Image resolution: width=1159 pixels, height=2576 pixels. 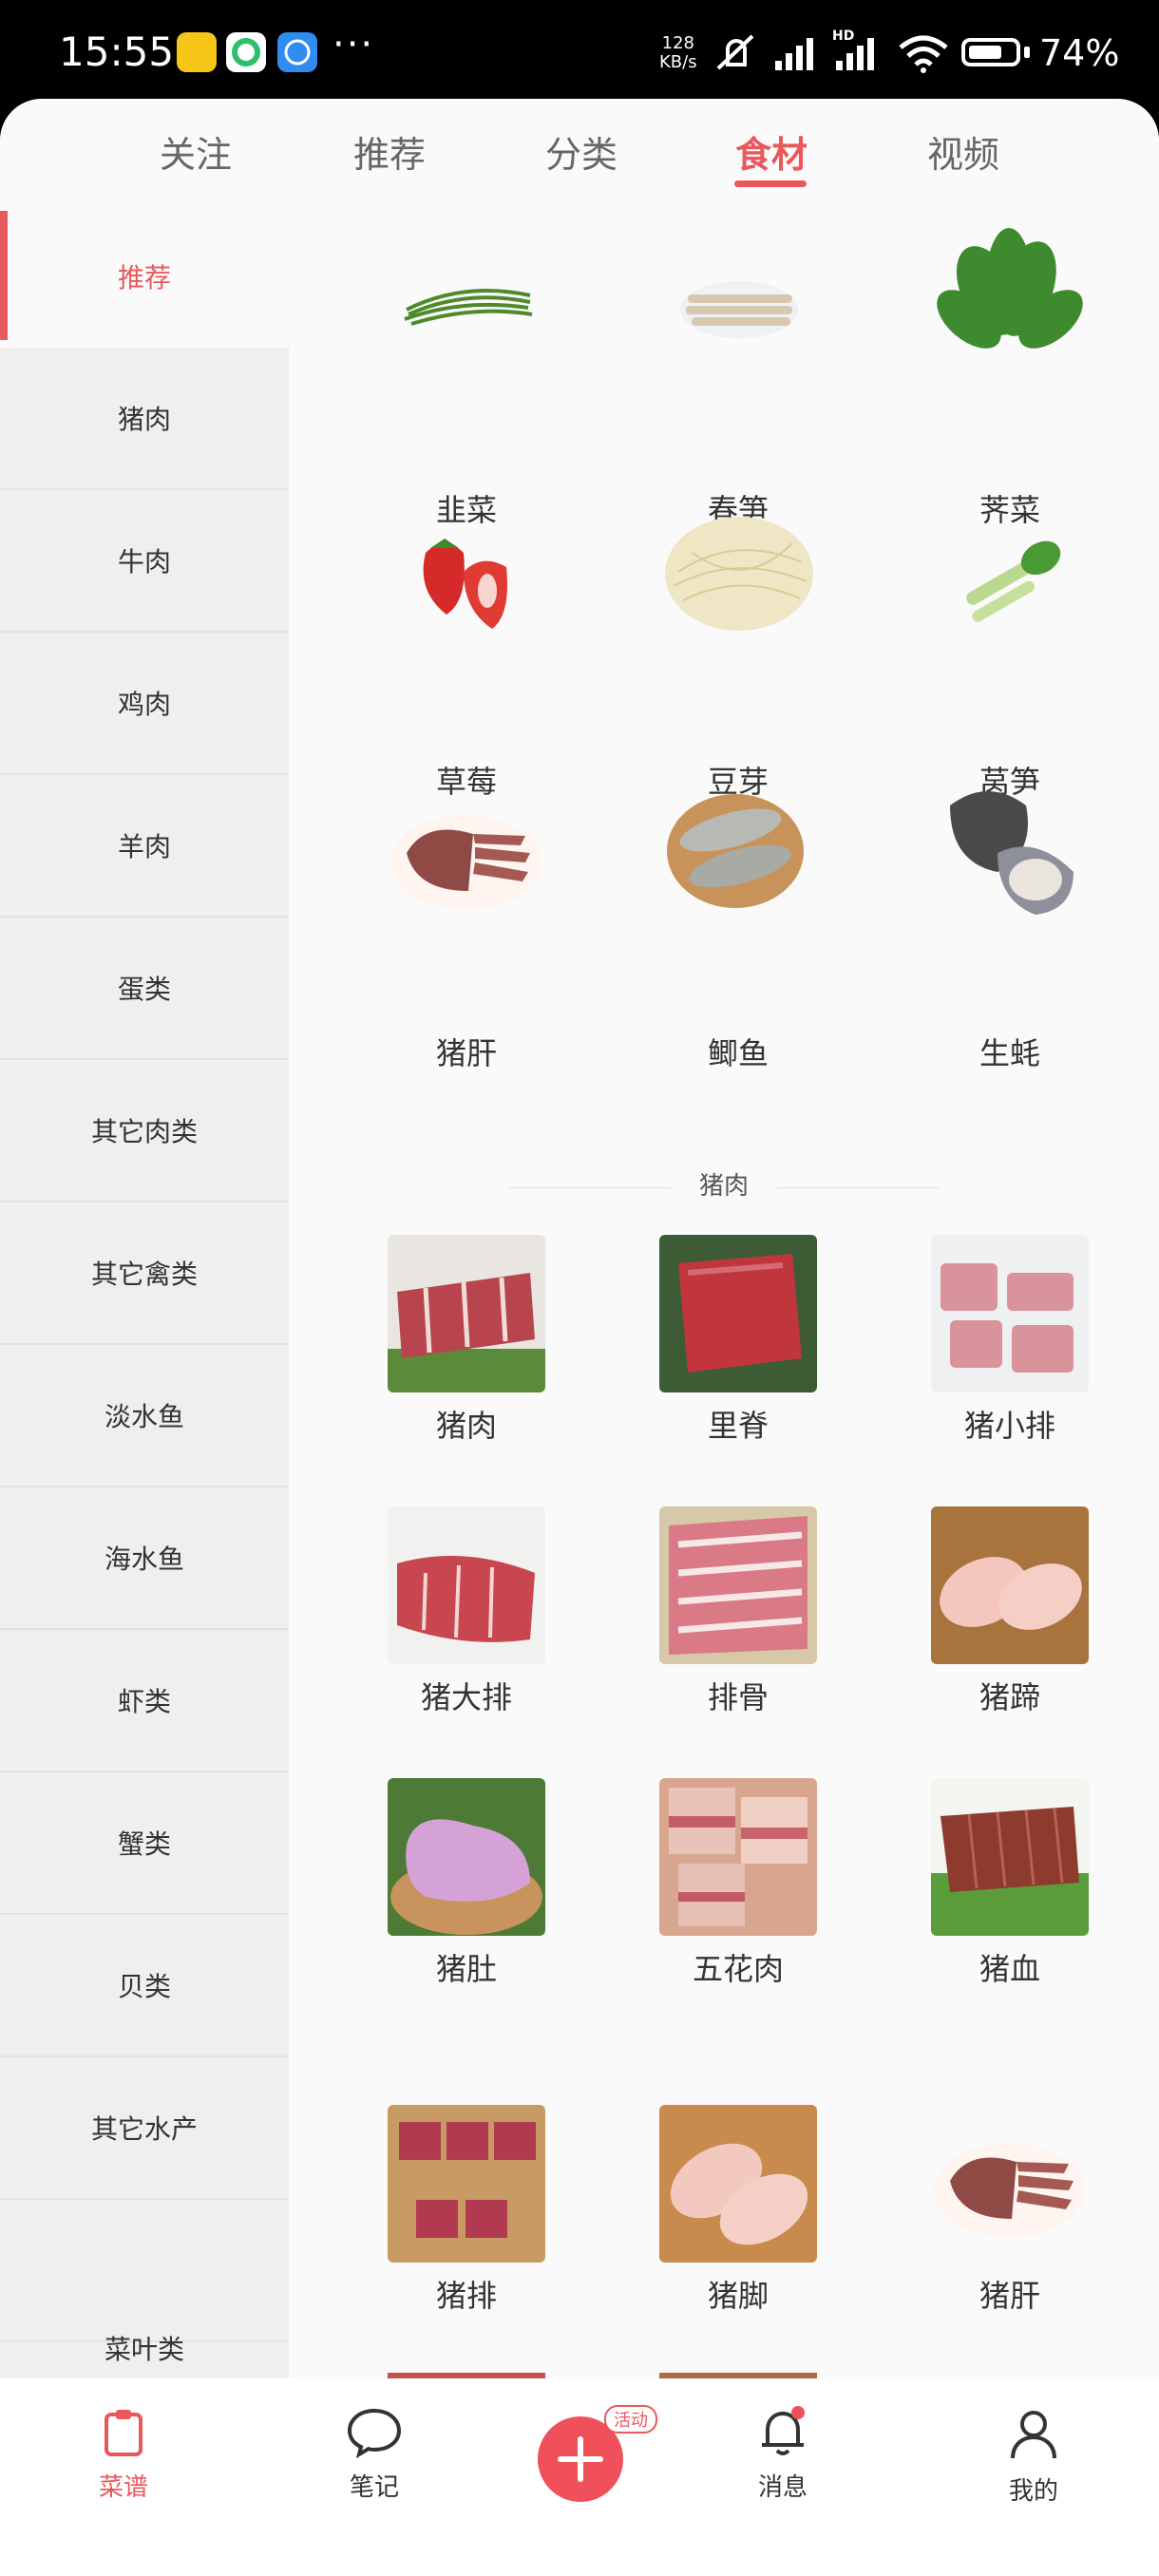 I want to click on ingredient-name: 生蚝, so click(x=1009, y=1053).